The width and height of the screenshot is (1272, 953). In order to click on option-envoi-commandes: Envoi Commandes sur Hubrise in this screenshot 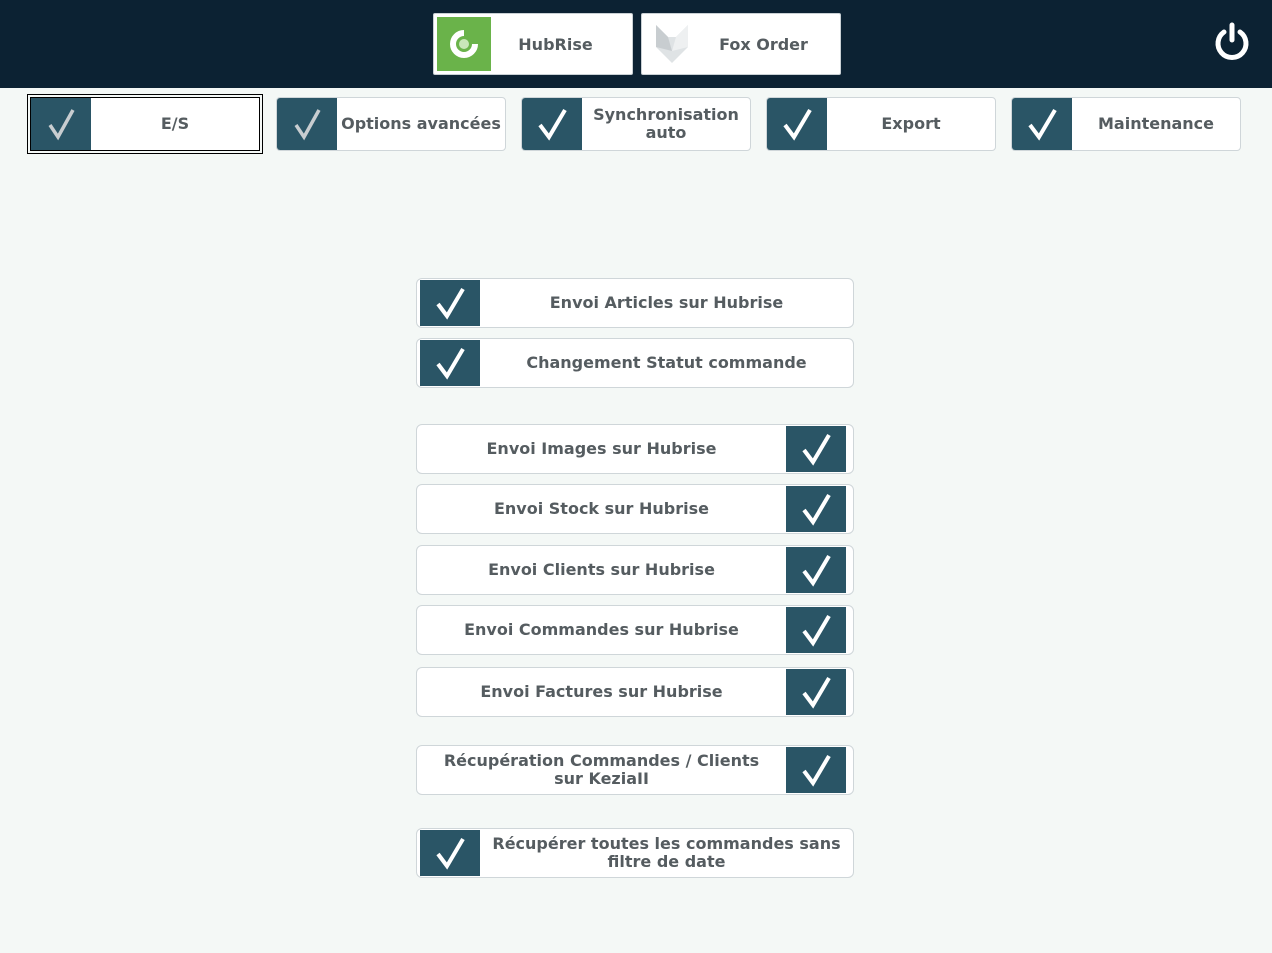, I will do `click(635, 630)`.